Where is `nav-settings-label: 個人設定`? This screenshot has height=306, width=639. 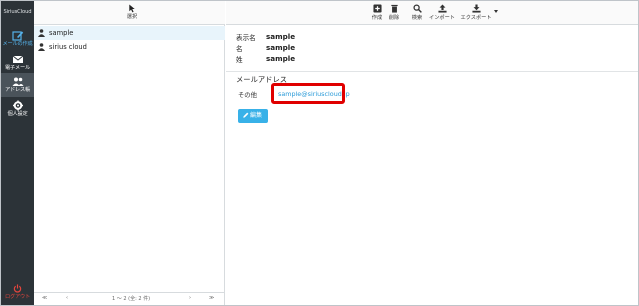 nav-settings-label: 個人設定 is located at coordinates (17, 114).